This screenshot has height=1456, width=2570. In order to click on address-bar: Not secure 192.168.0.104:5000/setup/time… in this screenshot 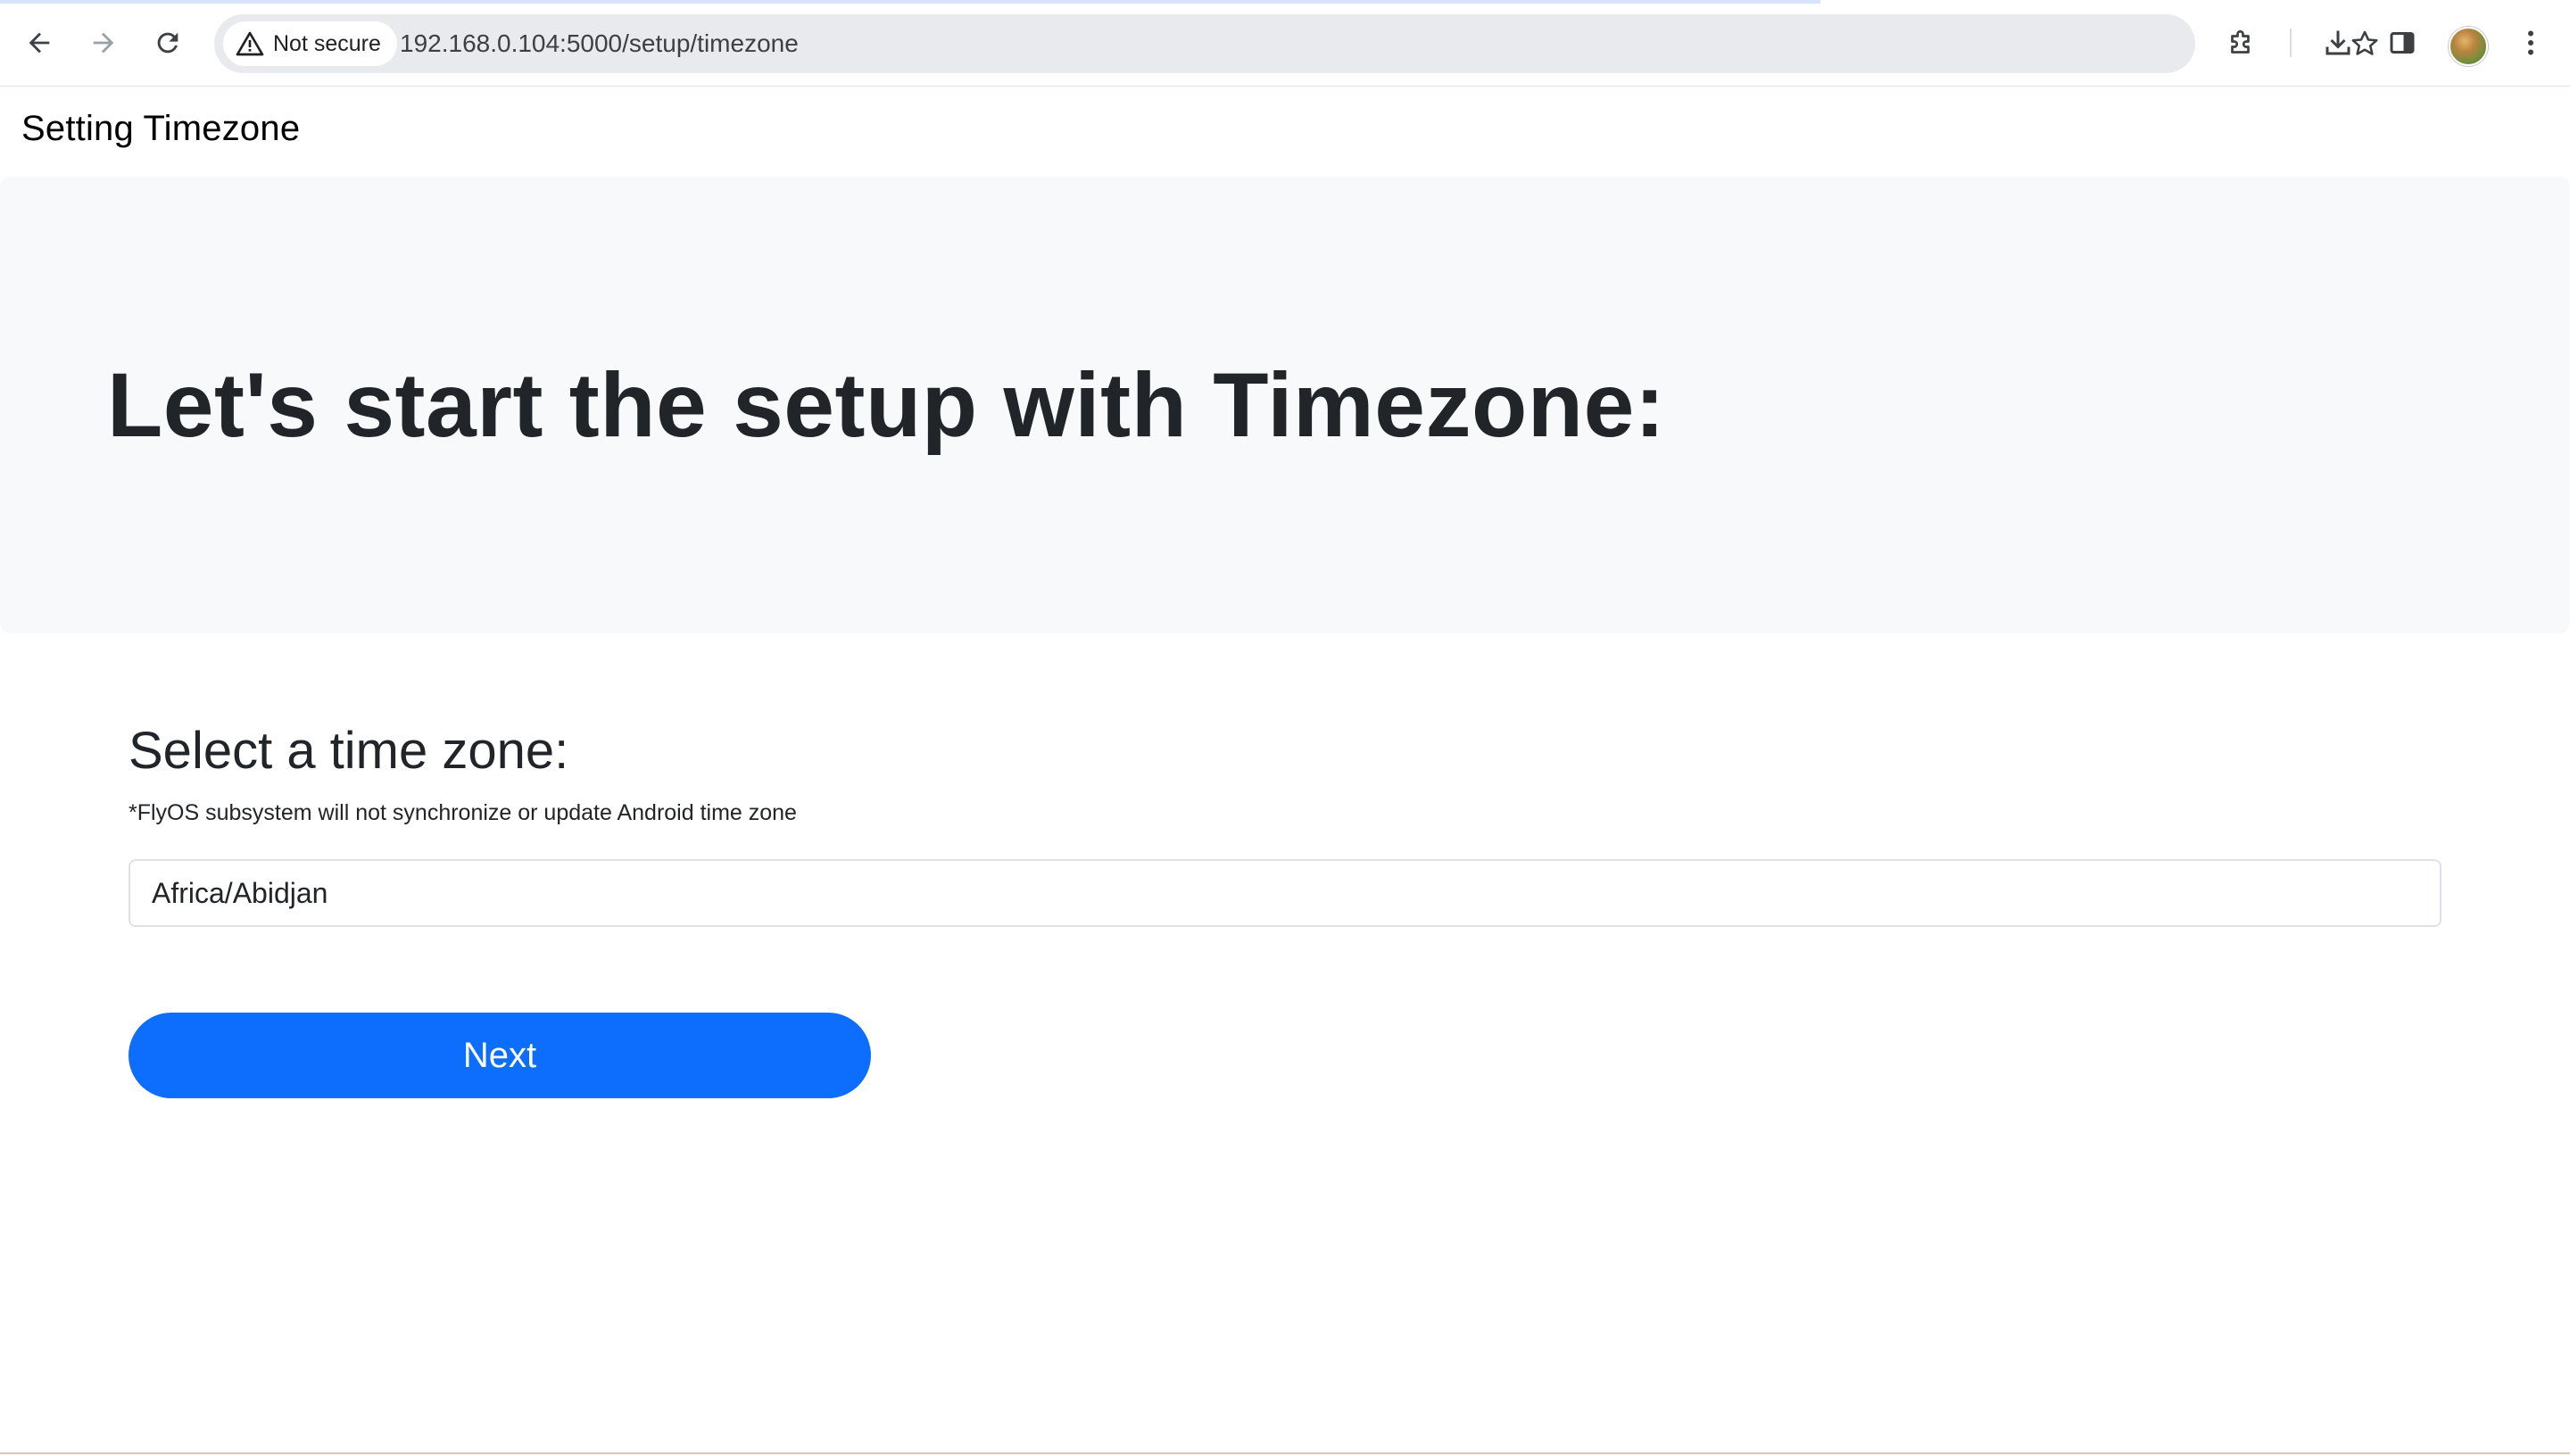, I will do `click(1296, 43)`.